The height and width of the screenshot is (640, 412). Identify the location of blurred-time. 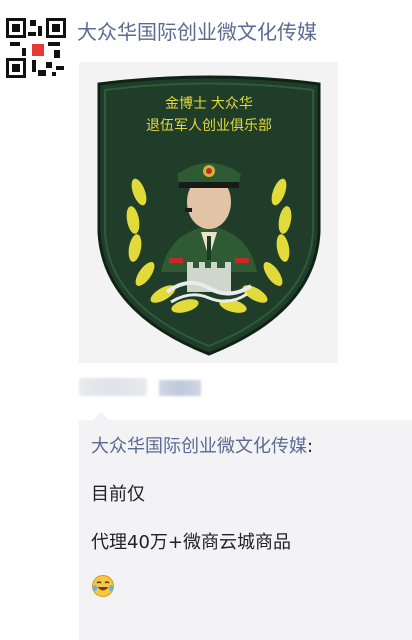
(113, 387).